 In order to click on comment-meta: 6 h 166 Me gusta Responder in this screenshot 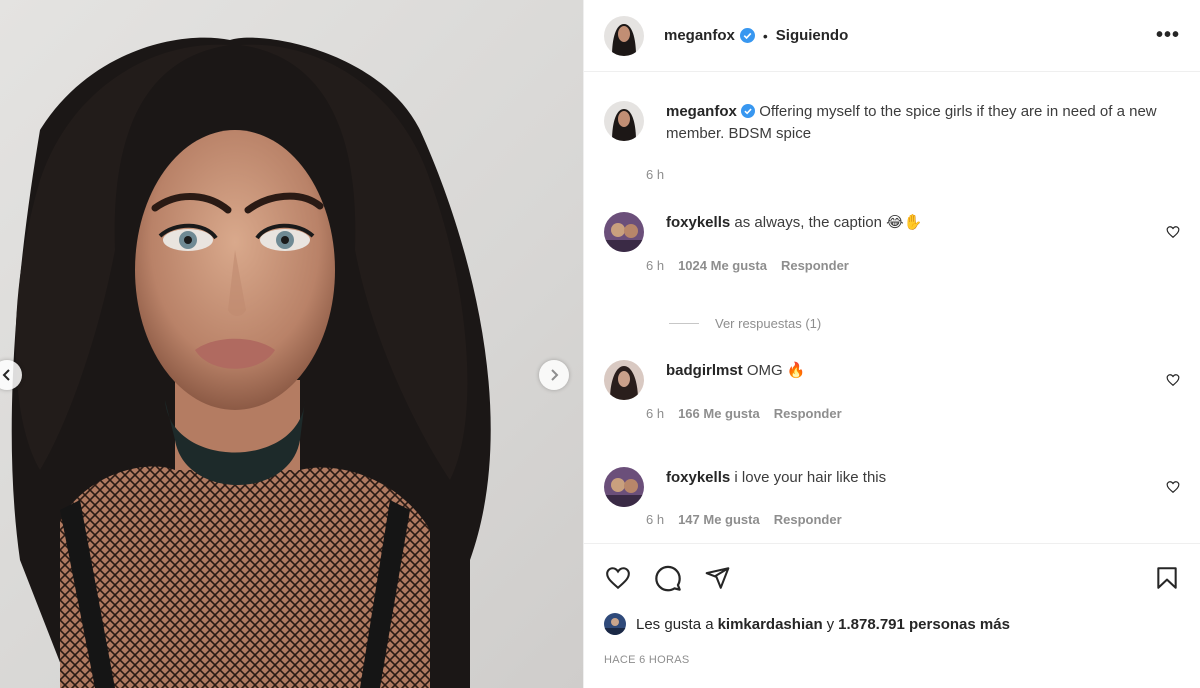, I will do `click(744, 413)`.